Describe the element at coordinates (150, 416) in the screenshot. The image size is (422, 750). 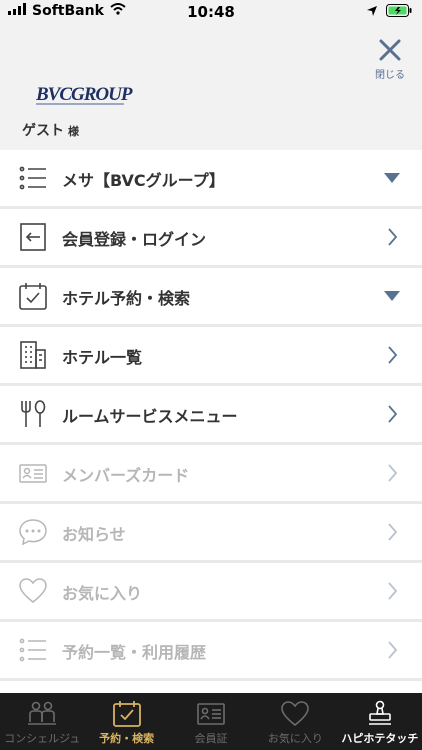
I see `menu-item-label: ルームサービスメニュー` at that location.